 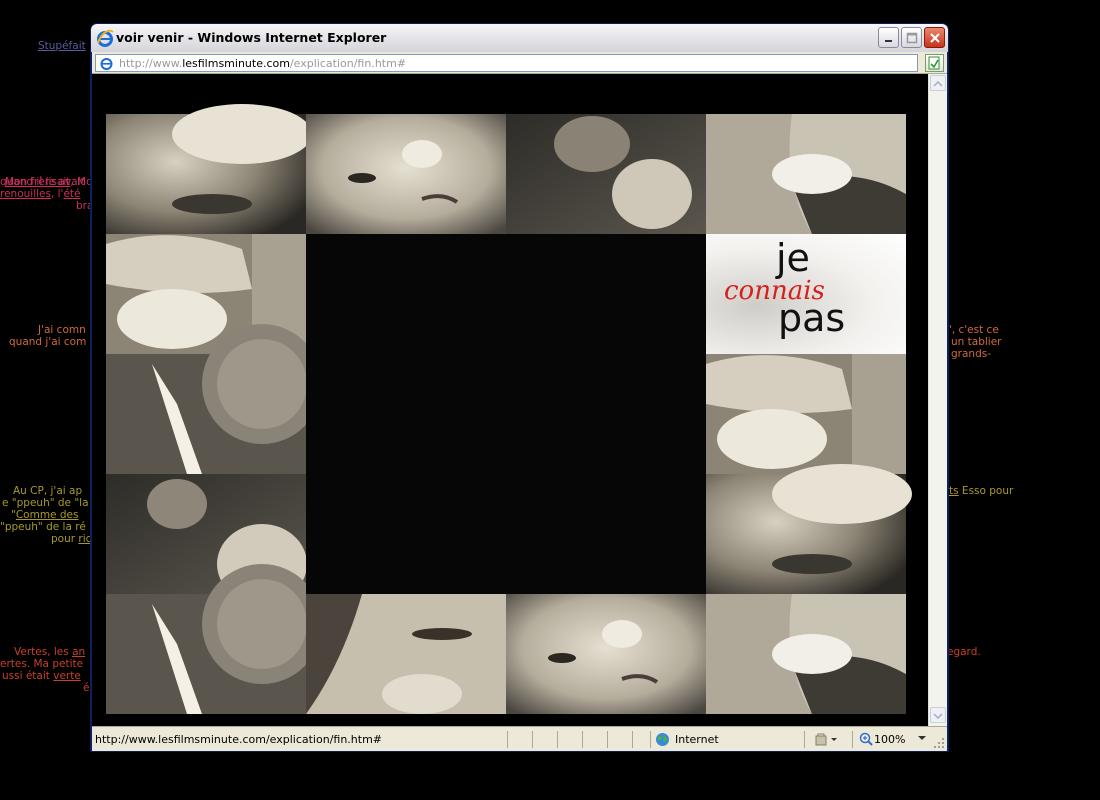 What do you see at coordinates (48, 491) in the screenshot?
I see `p3-line-1: Au CP, j'ai ap` at bounding box center [48, 491].